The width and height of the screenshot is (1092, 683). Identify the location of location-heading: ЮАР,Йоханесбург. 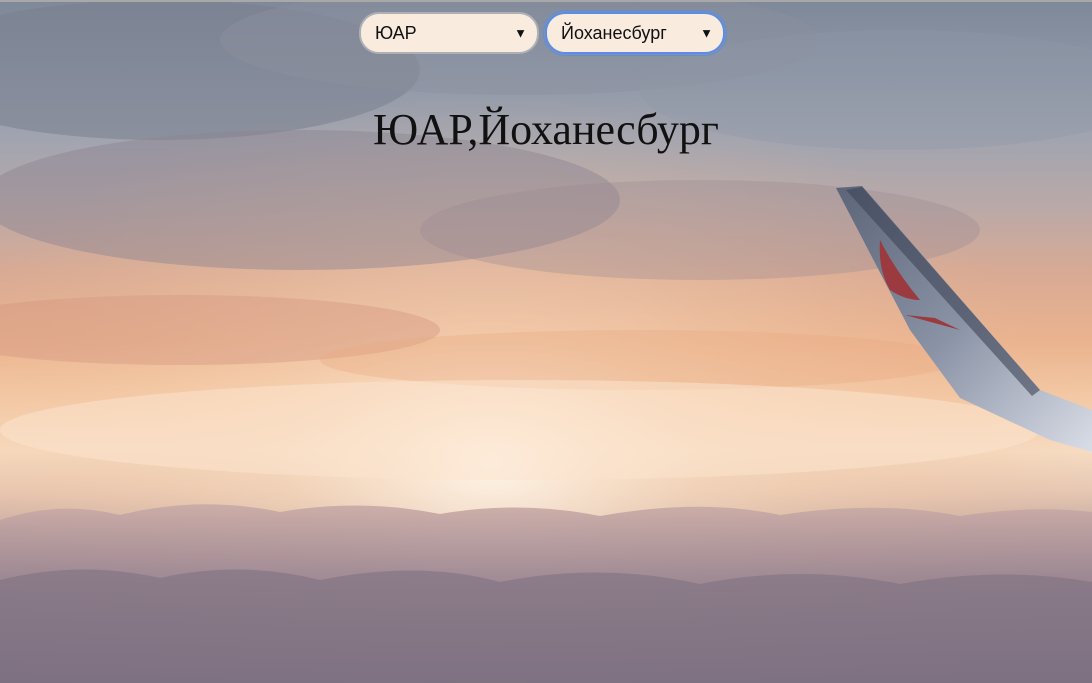
(546, 129).